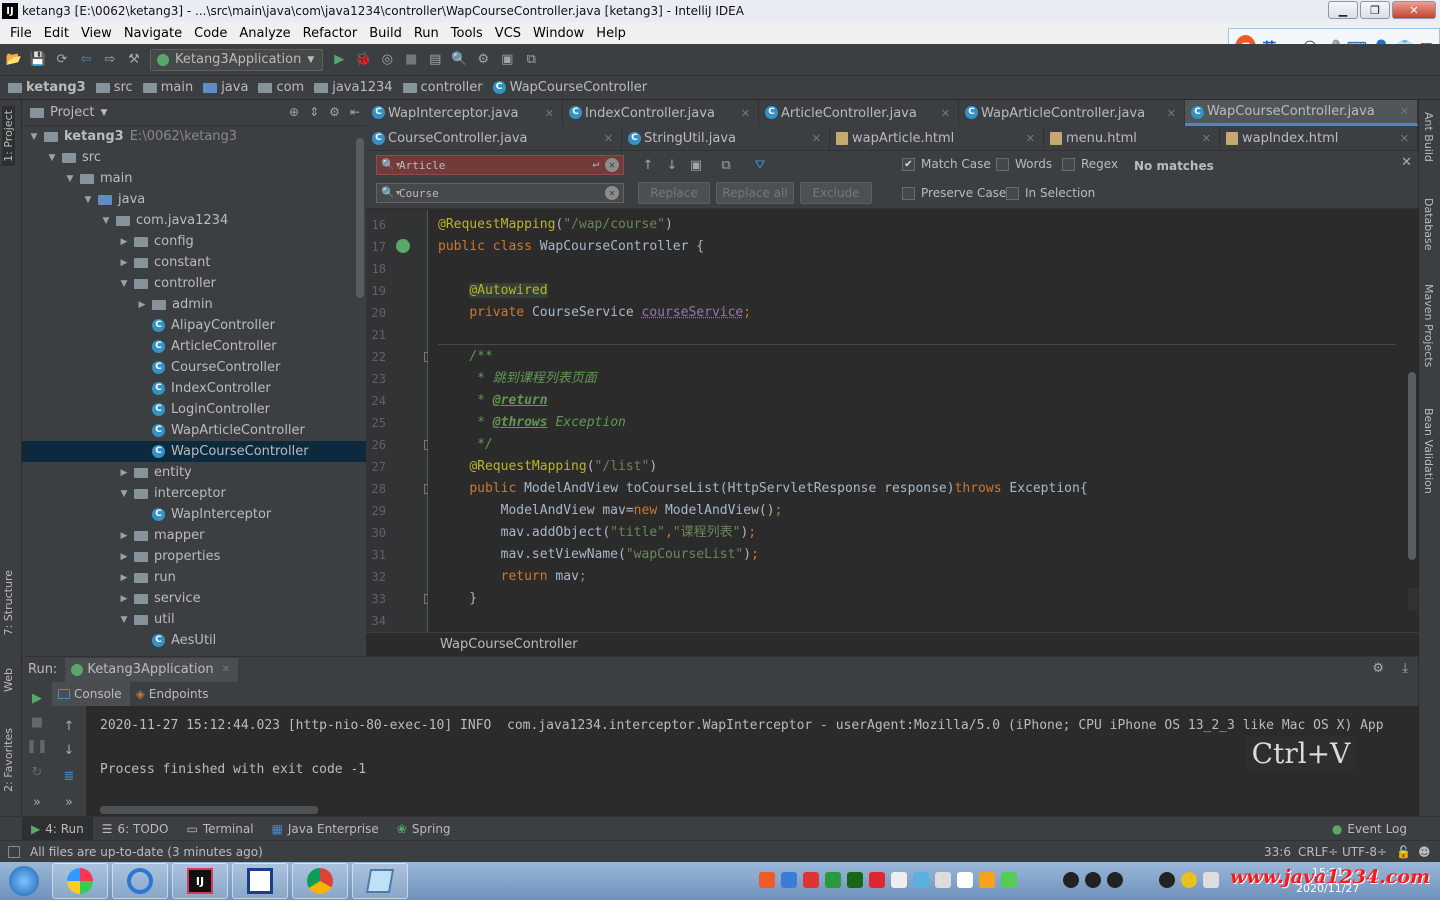 The height and width of the screenshot is (900, 1440). Describe the element at coordinates (194, 451) in the screenshot. I see `tree-item-wapcoursecontroller: C WapCourseController` at that location.